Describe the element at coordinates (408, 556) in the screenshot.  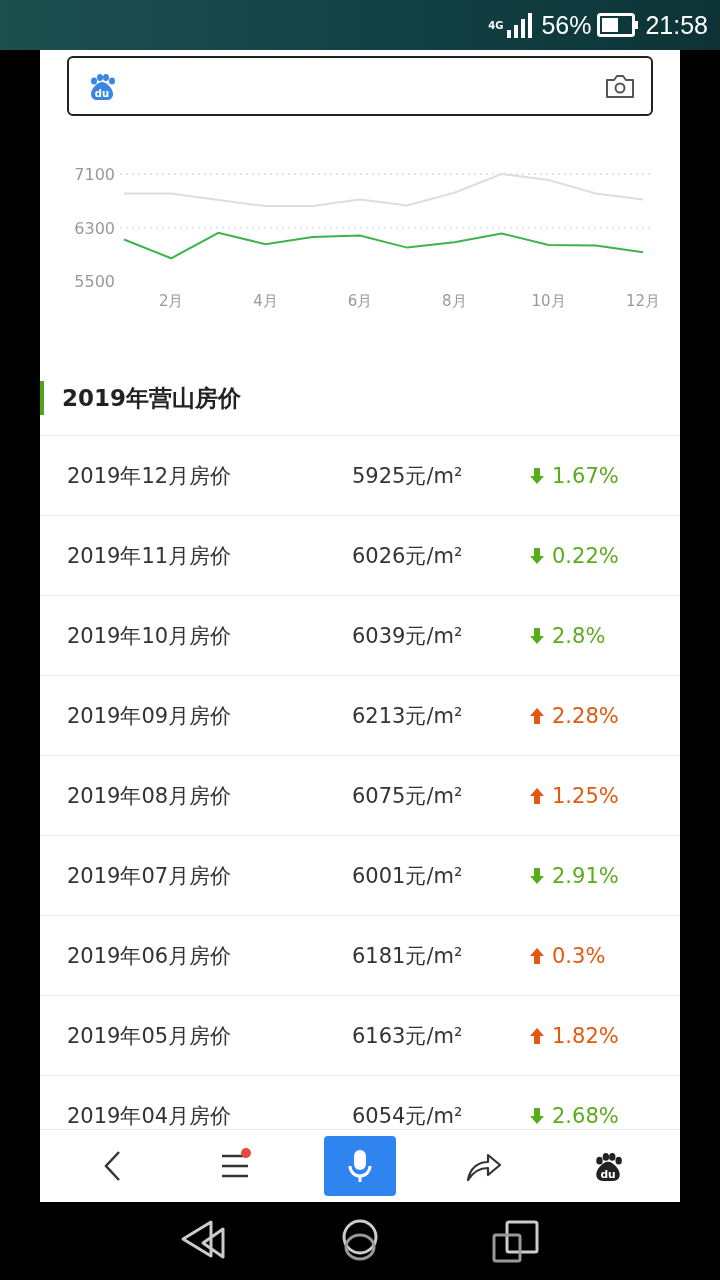
I see `price-value: 6026元/m²` at that location.